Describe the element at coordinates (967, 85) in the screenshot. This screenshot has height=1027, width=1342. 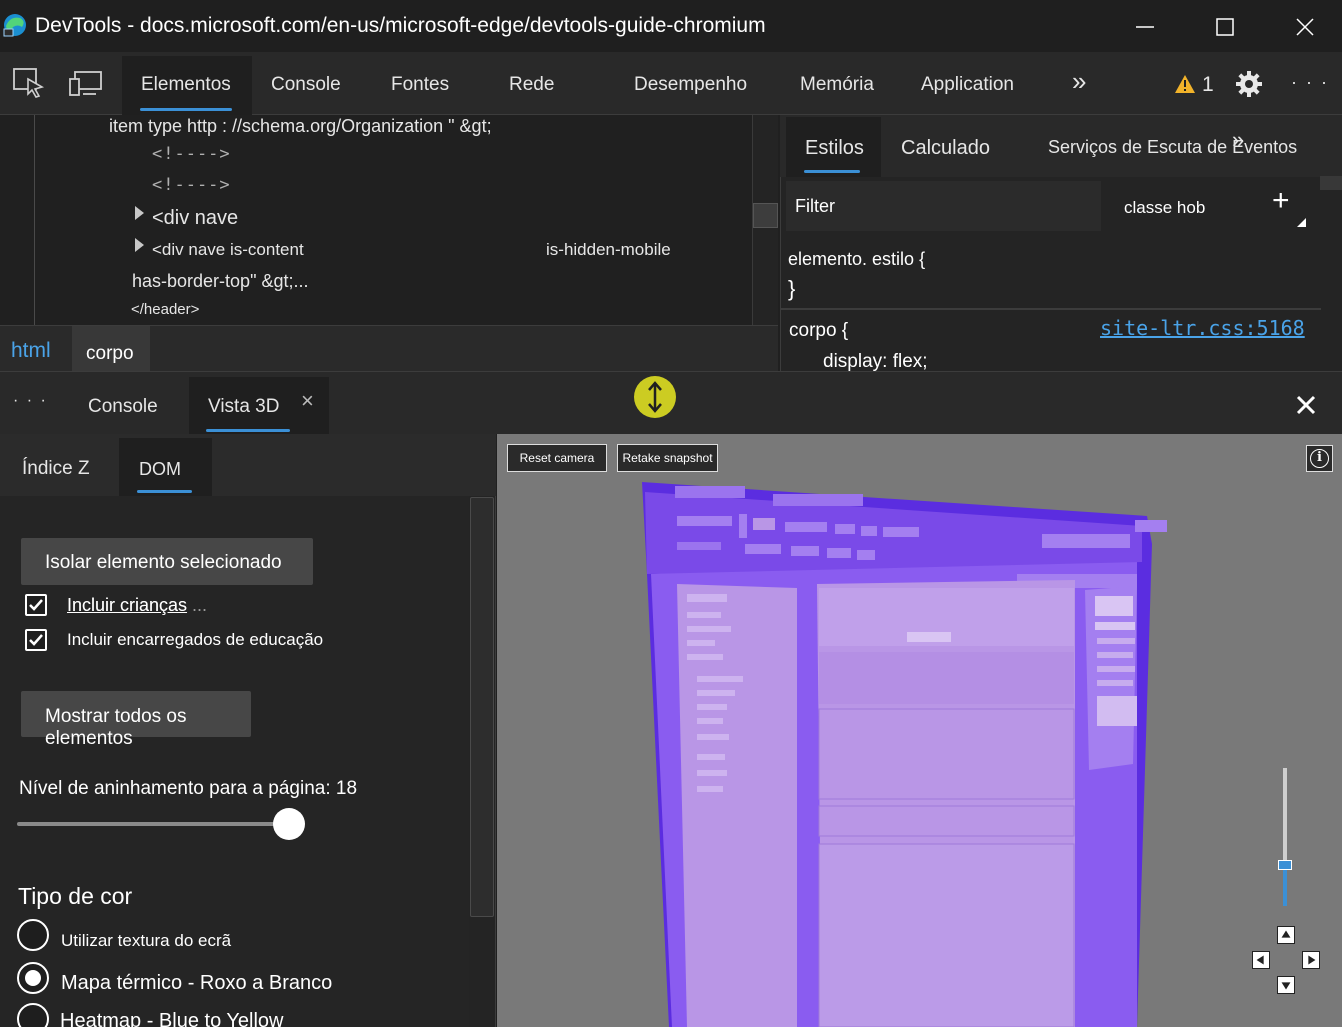
I see `tab-application: Application` at that location.